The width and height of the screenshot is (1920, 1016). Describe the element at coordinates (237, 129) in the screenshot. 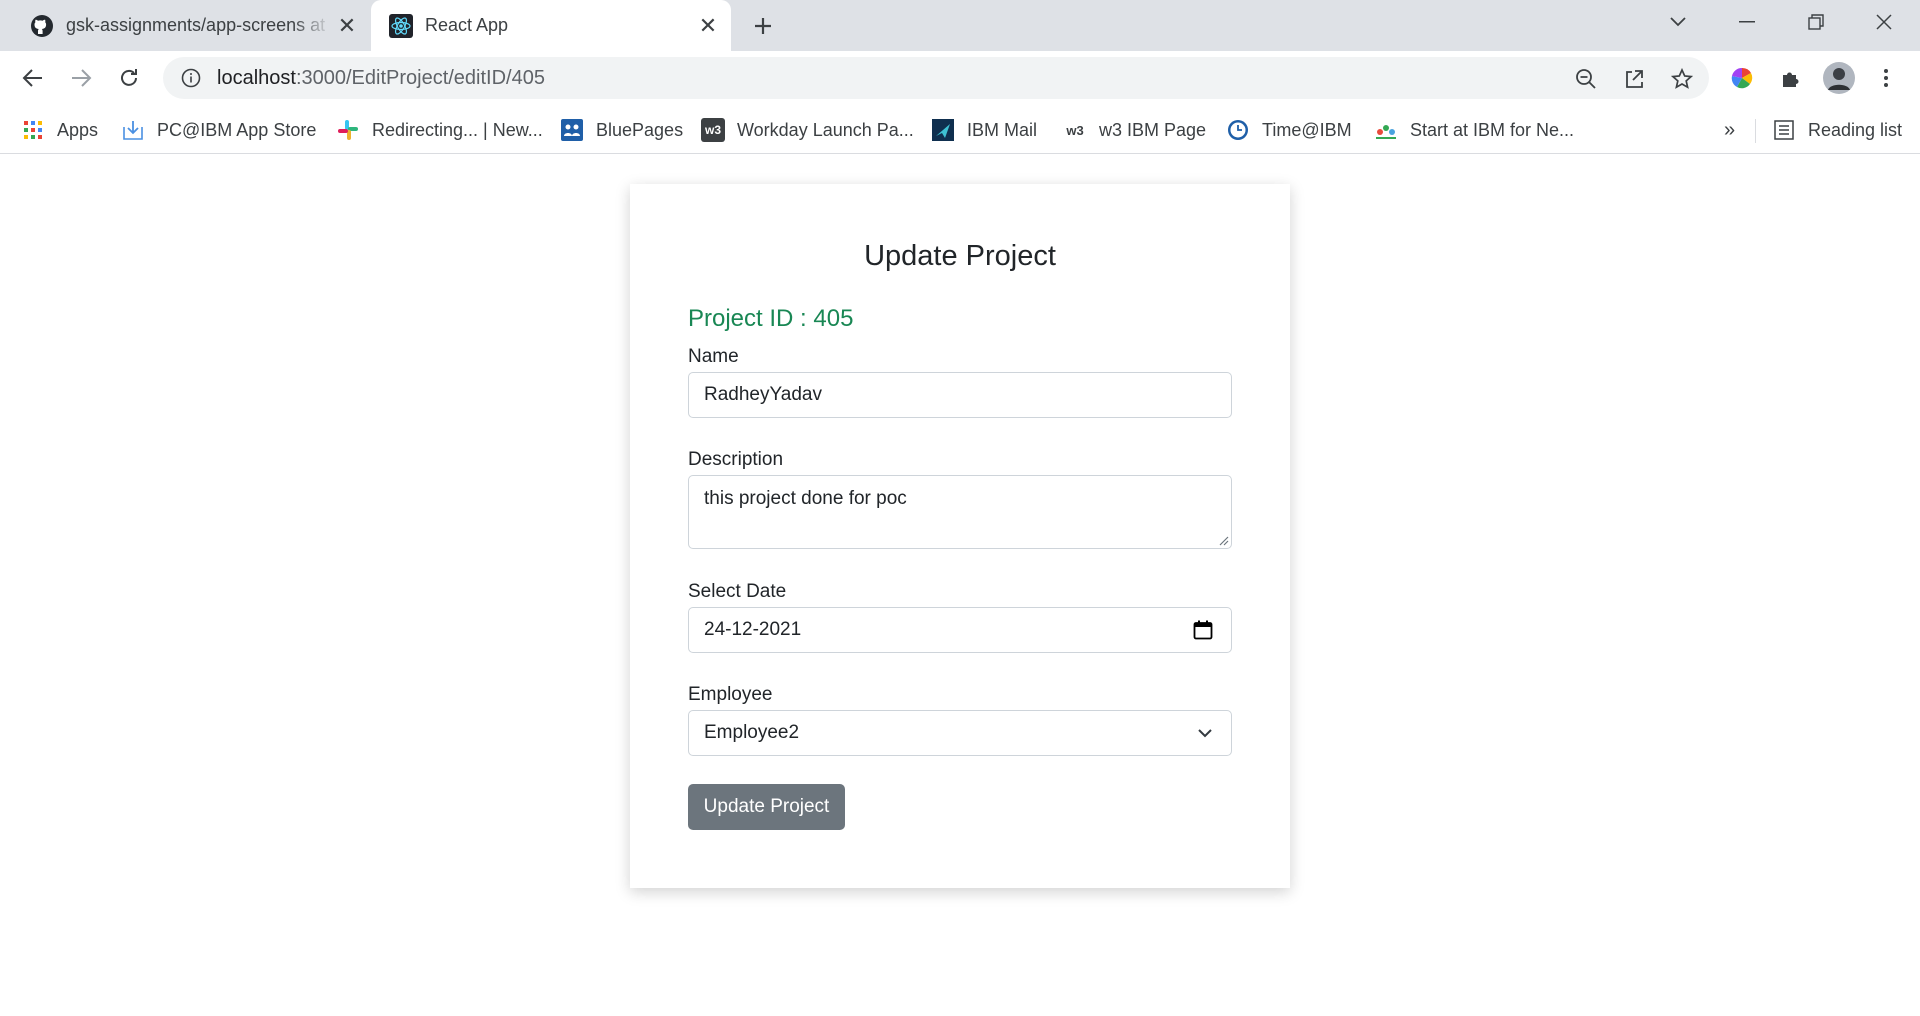

I see `bookmark-label: PC@IBM App Store` at that location.